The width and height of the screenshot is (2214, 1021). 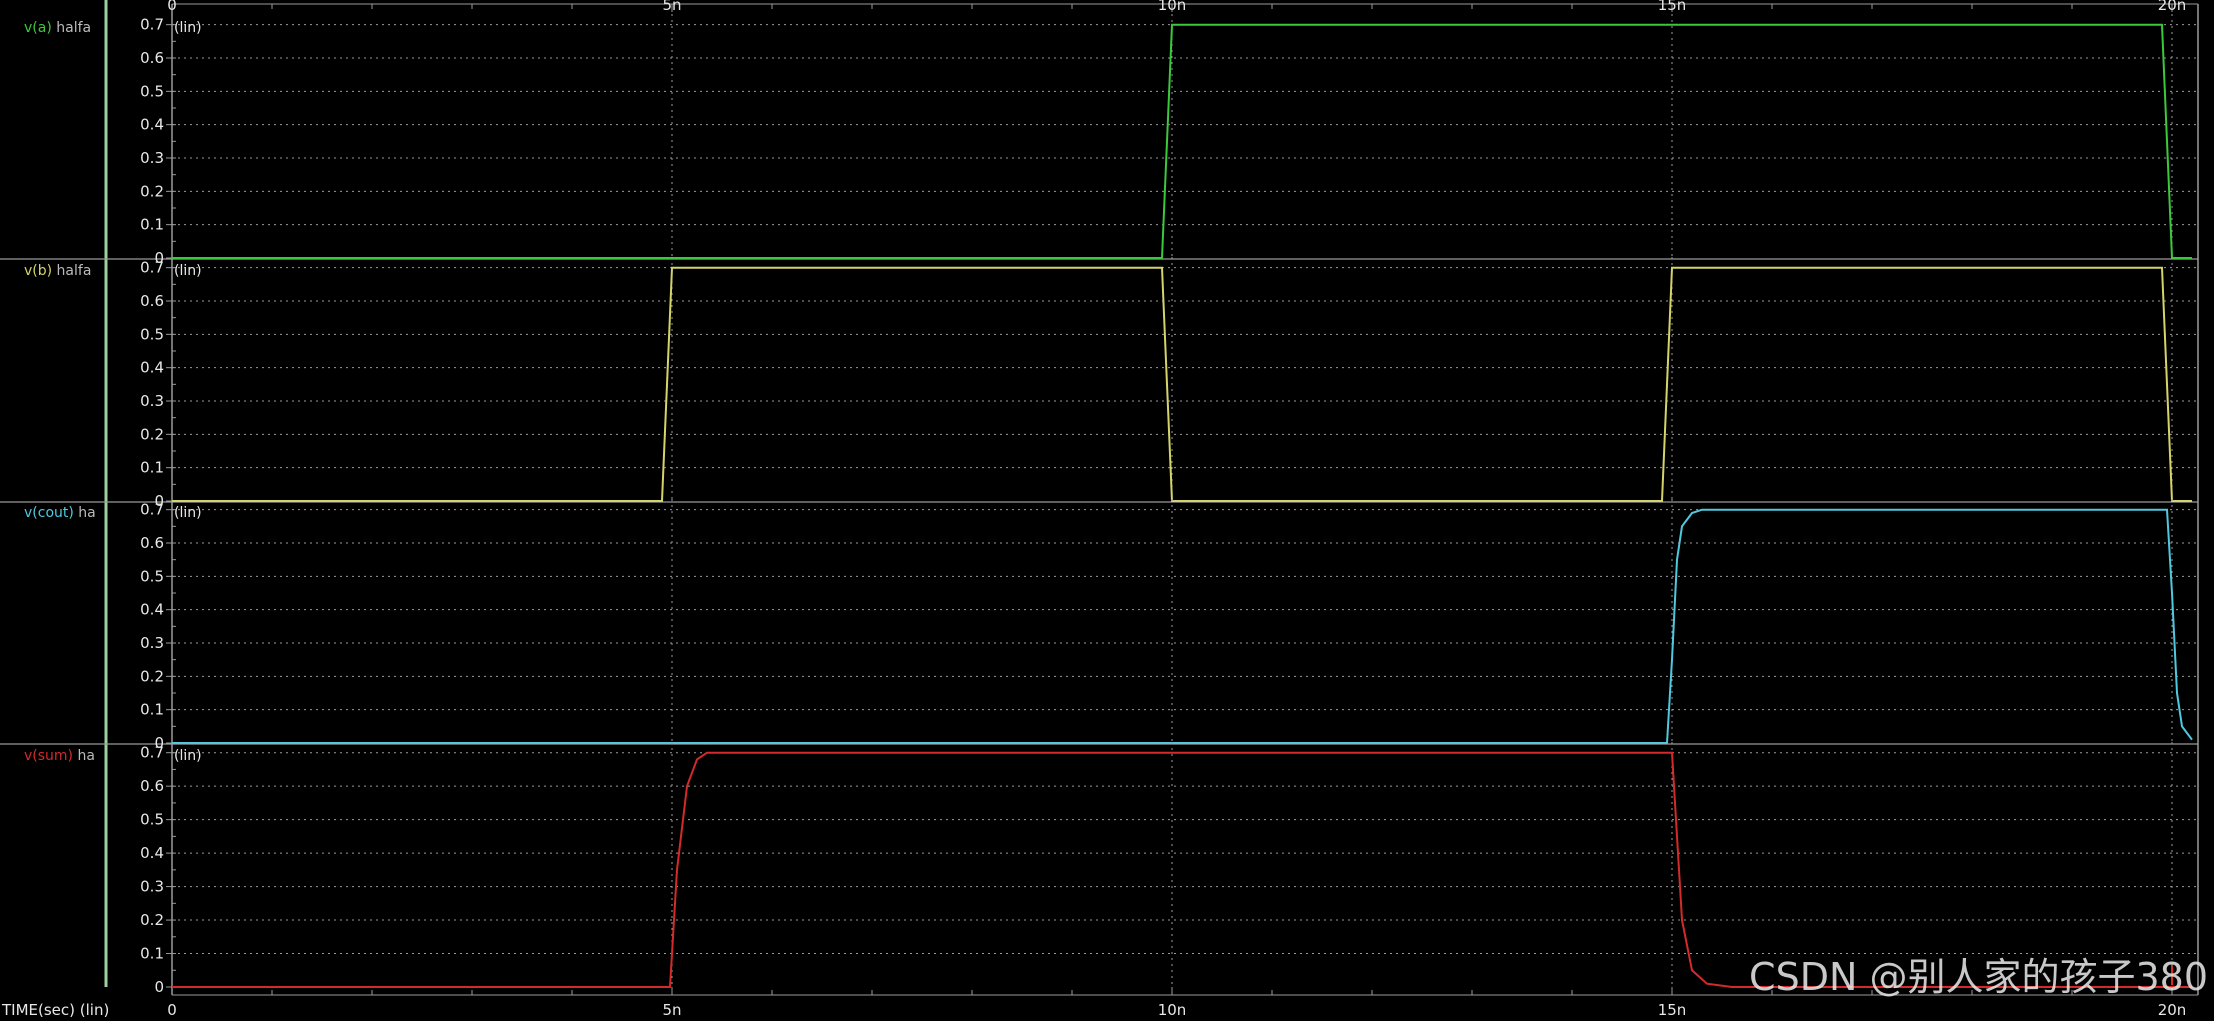 I want to click on bottom-time-tick-label: 15n, so click(x=1672, y=1010).